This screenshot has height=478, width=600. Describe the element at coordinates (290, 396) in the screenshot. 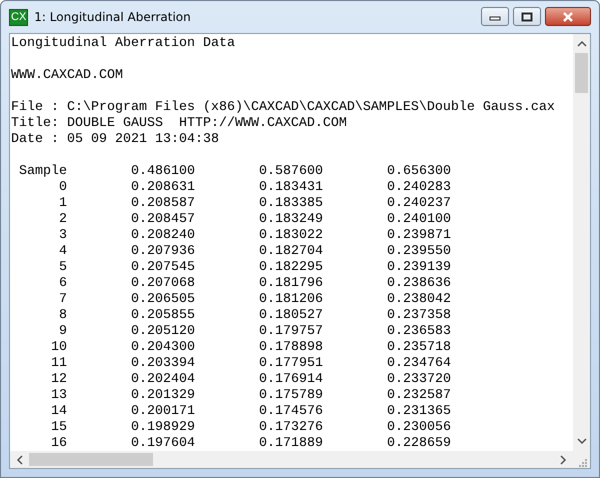

I see `table-cell-text: 0.175789` at that location.